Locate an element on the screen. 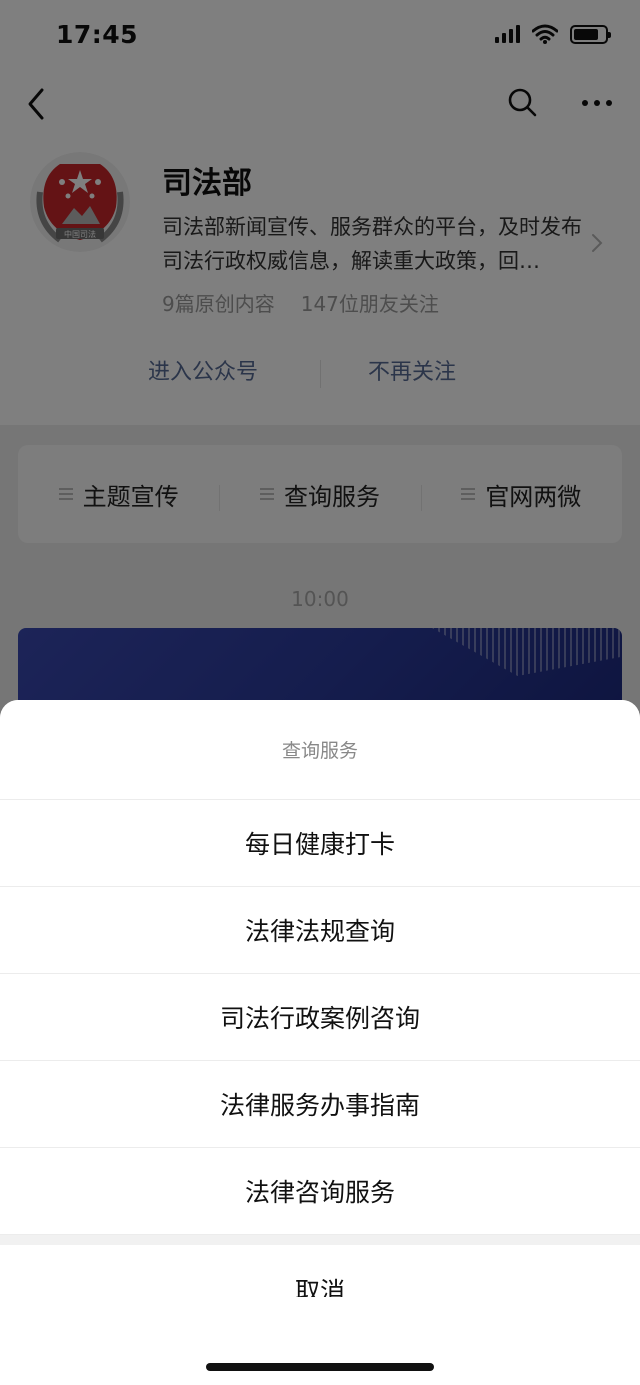 The height and width of the screenshot is (1385, 640). safe-area is located at coordinates (320, 1341).